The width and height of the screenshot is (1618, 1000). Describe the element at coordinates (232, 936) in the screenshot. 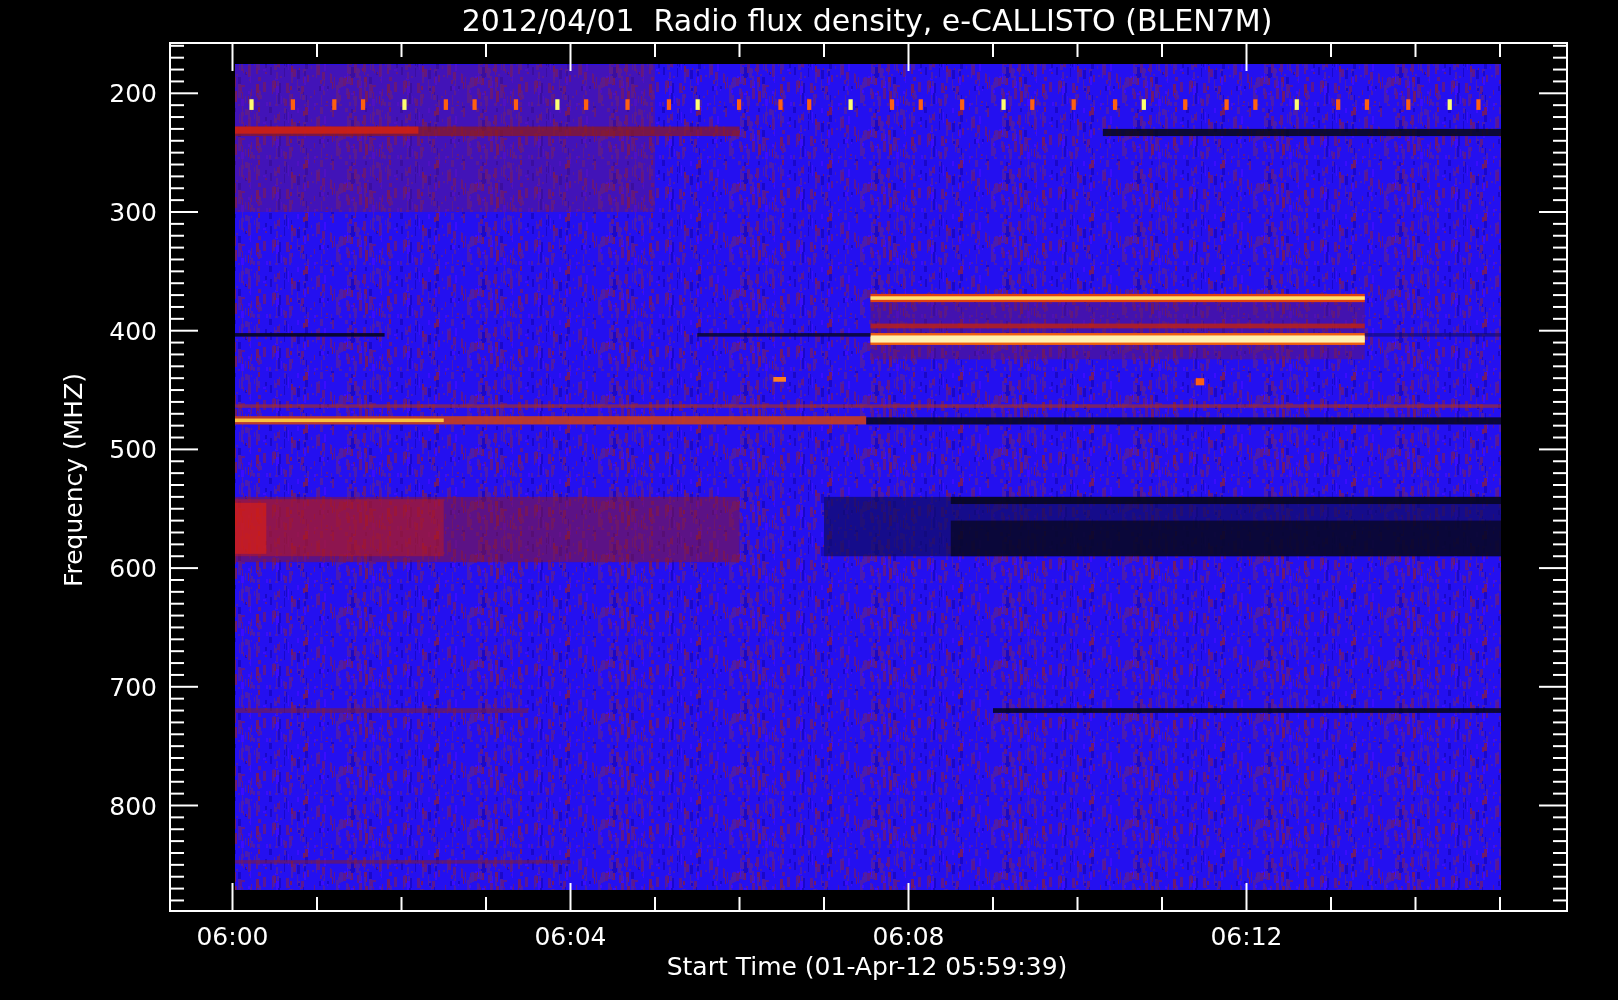

I see `axis-tick-label: 06:00` at that location.